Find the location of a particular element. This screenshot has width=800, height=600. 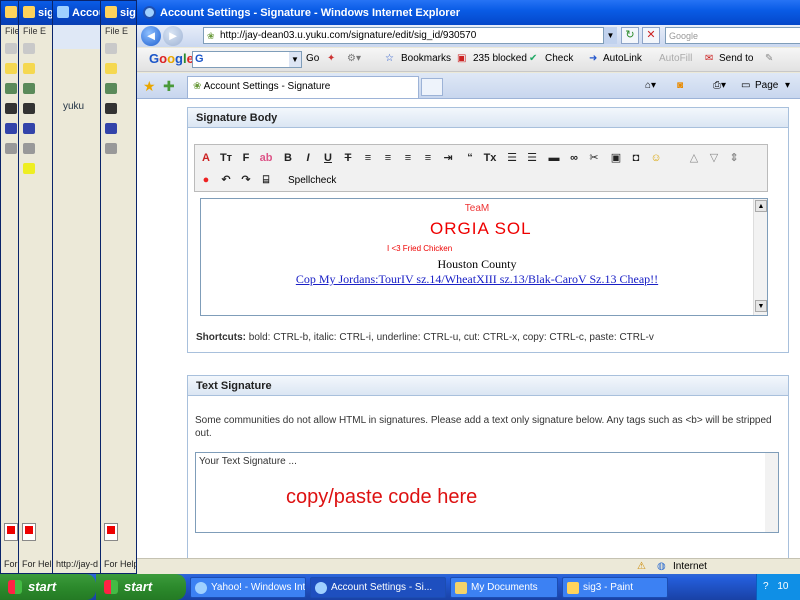

print-icon: ⎙▾ is located at coordinates (719, 85).